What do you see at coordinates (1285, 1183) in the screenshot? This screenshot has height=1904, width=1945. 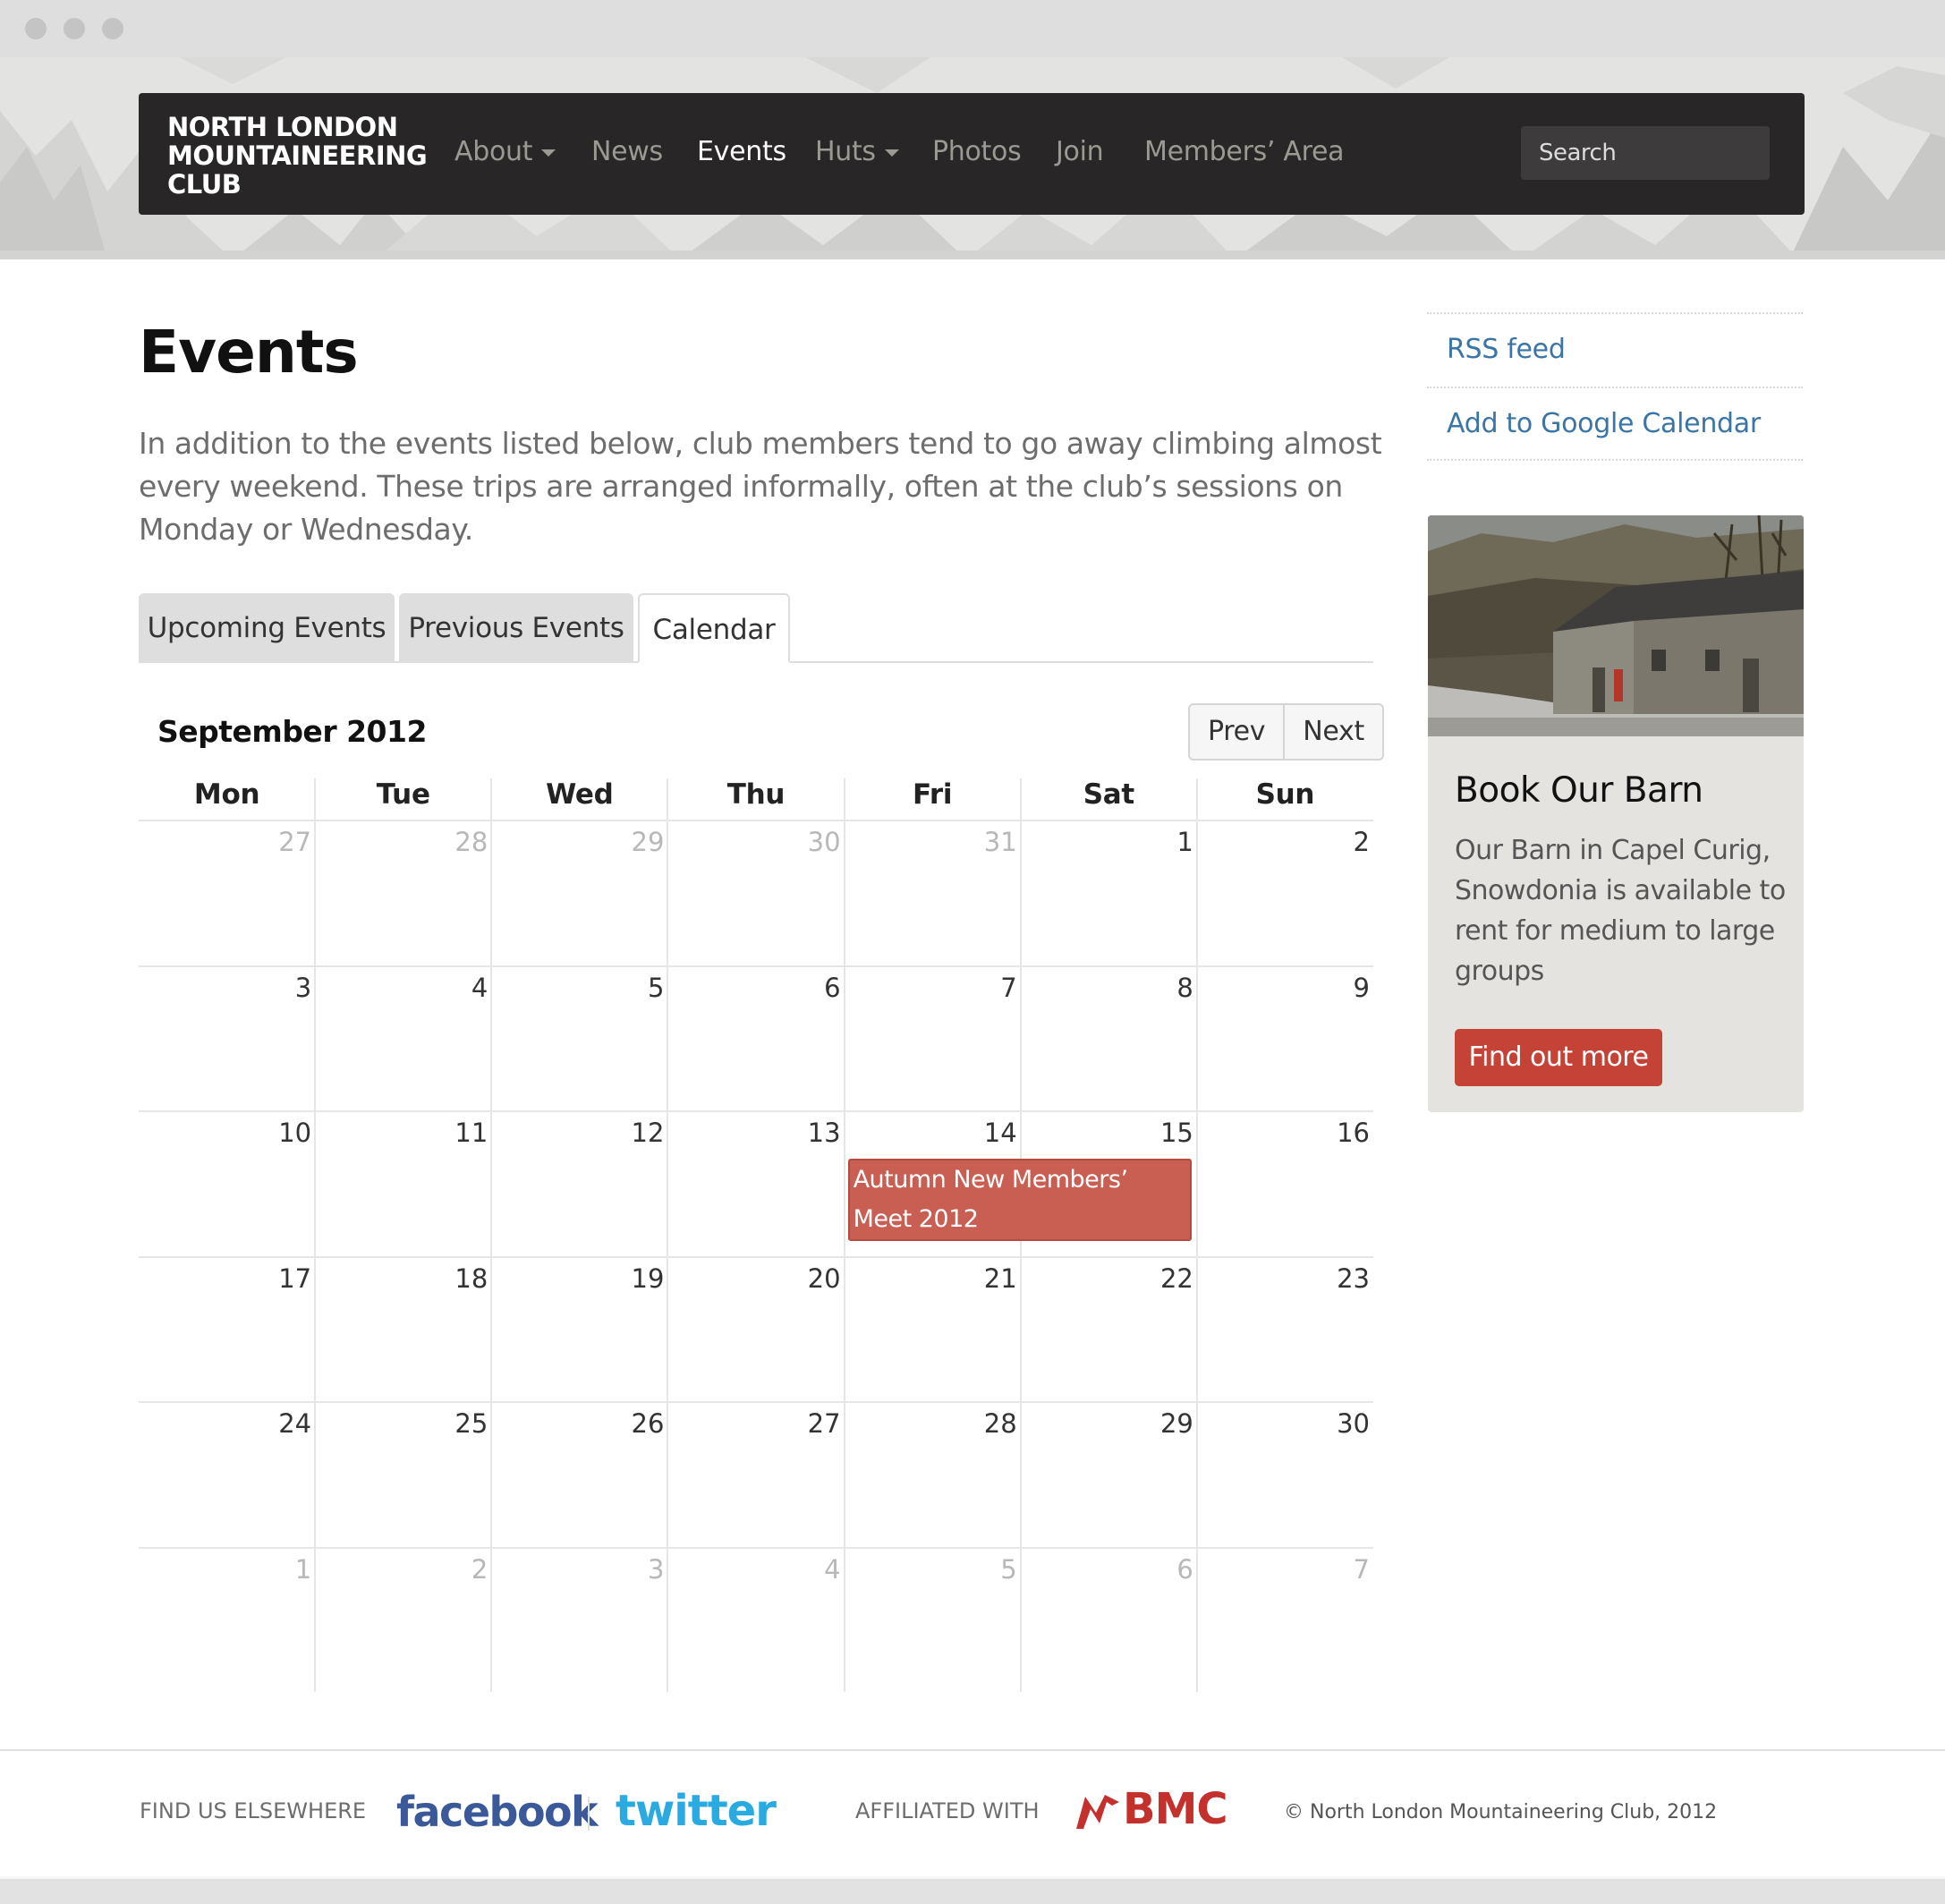 I see `calendar-day-cell: 16` at bounding box center [1285, 1183].